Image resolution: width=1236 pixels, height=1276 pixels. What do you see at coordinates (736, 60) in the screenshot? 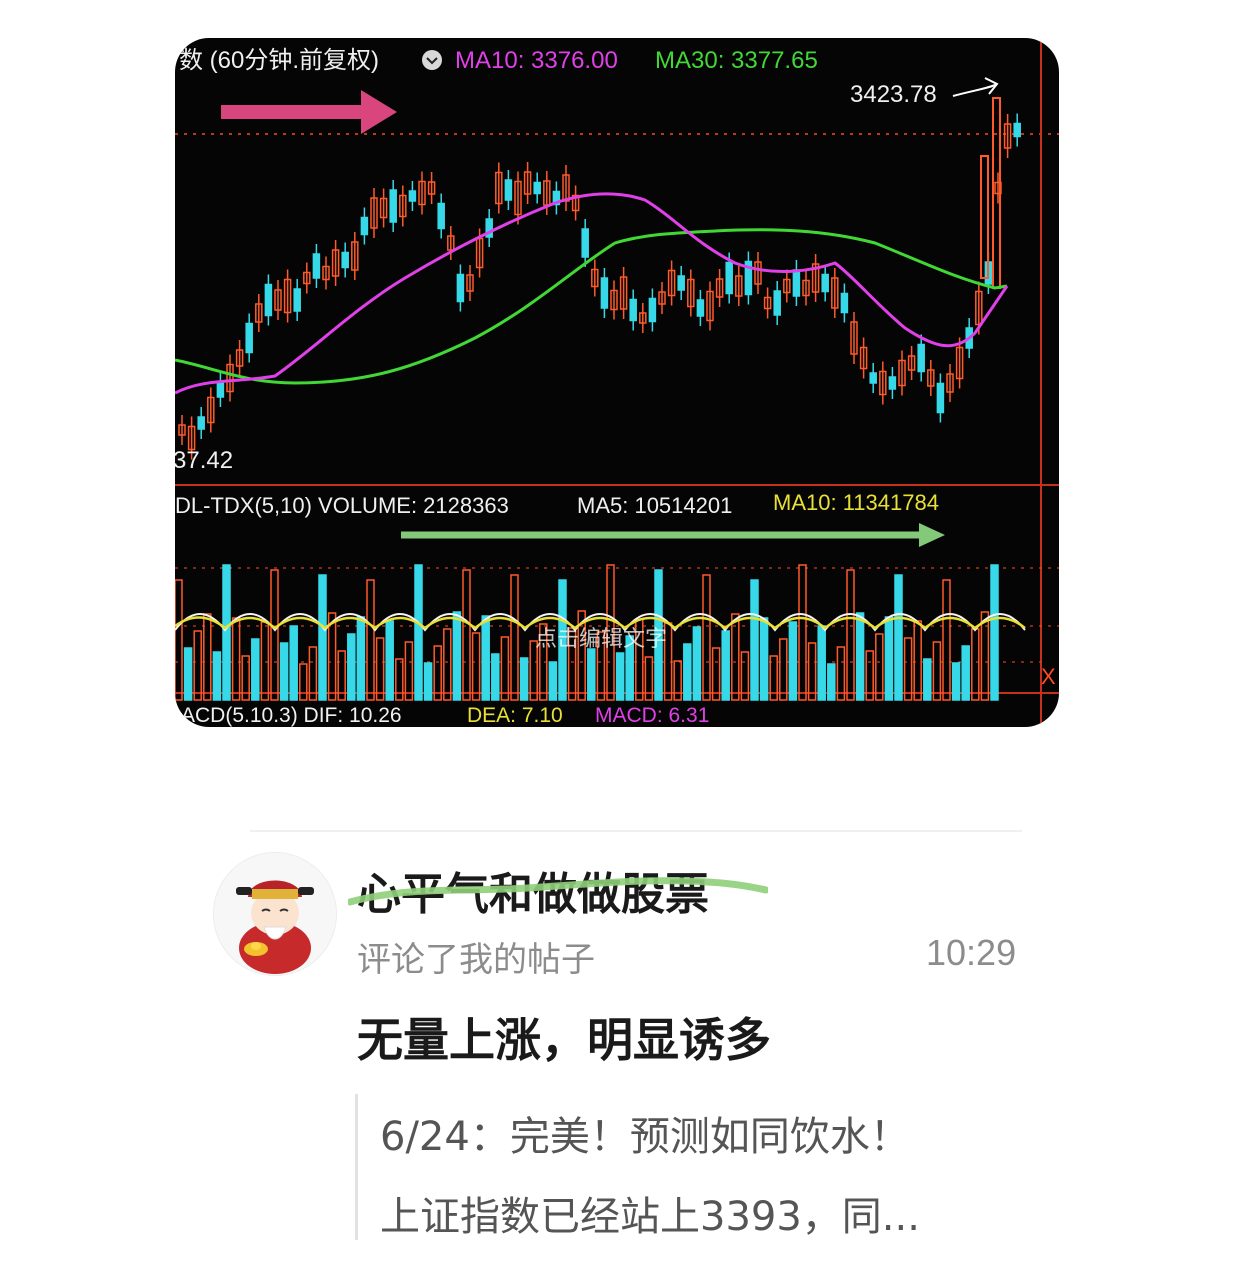
I see `ma30-label: MA30: 3377.65` at bounding box center [736, 60].